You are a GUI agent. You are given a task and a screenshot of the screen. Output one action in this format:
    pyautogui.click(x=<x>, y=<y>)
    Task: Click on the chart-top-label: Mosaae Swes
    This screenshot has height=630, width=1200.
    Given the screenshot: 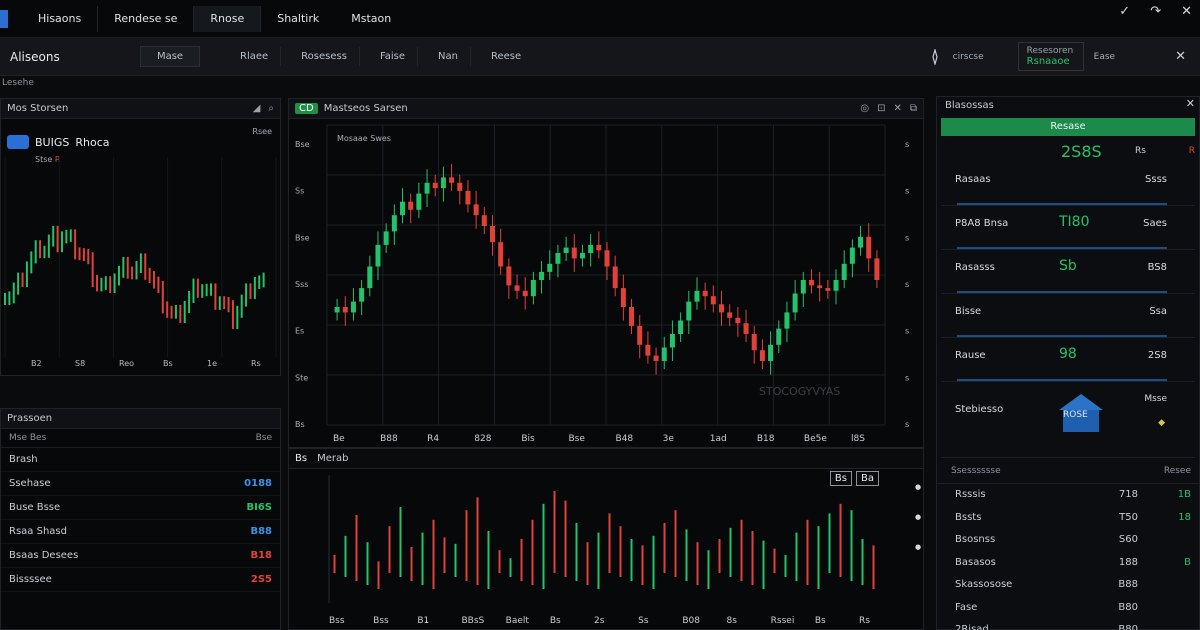 What is the action you would take?
    pyautogui.click(x=364, y=138)
    